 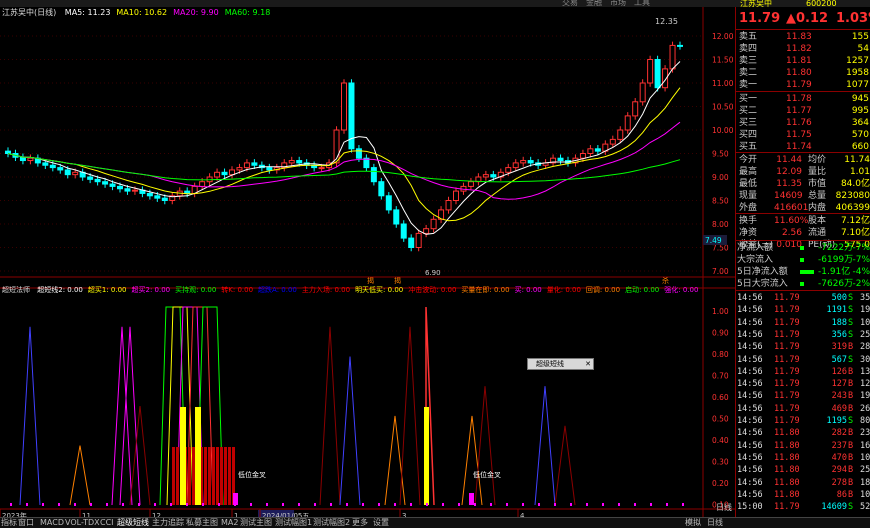 I want to click on tick-row: 15:00 11.79 14609S 521, so click(x=803, y=507).